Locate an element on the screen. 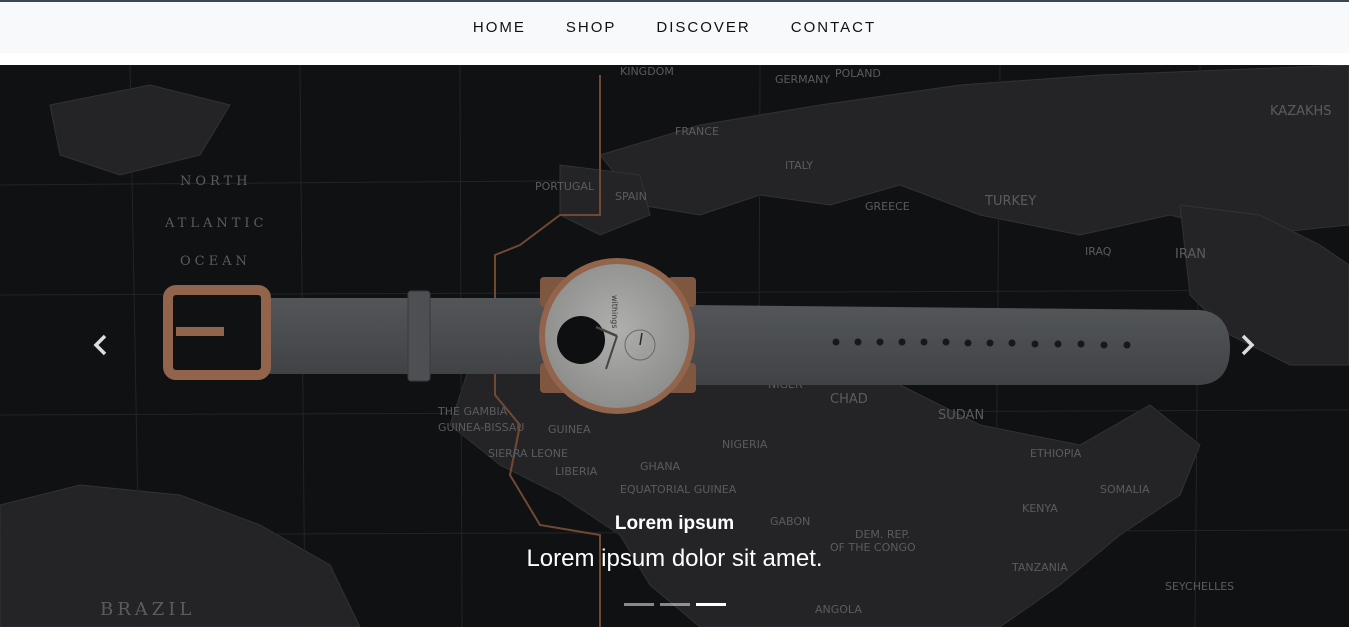 The image size is (1349, 627). carousel-indicators is located at coordinates (674, 604).